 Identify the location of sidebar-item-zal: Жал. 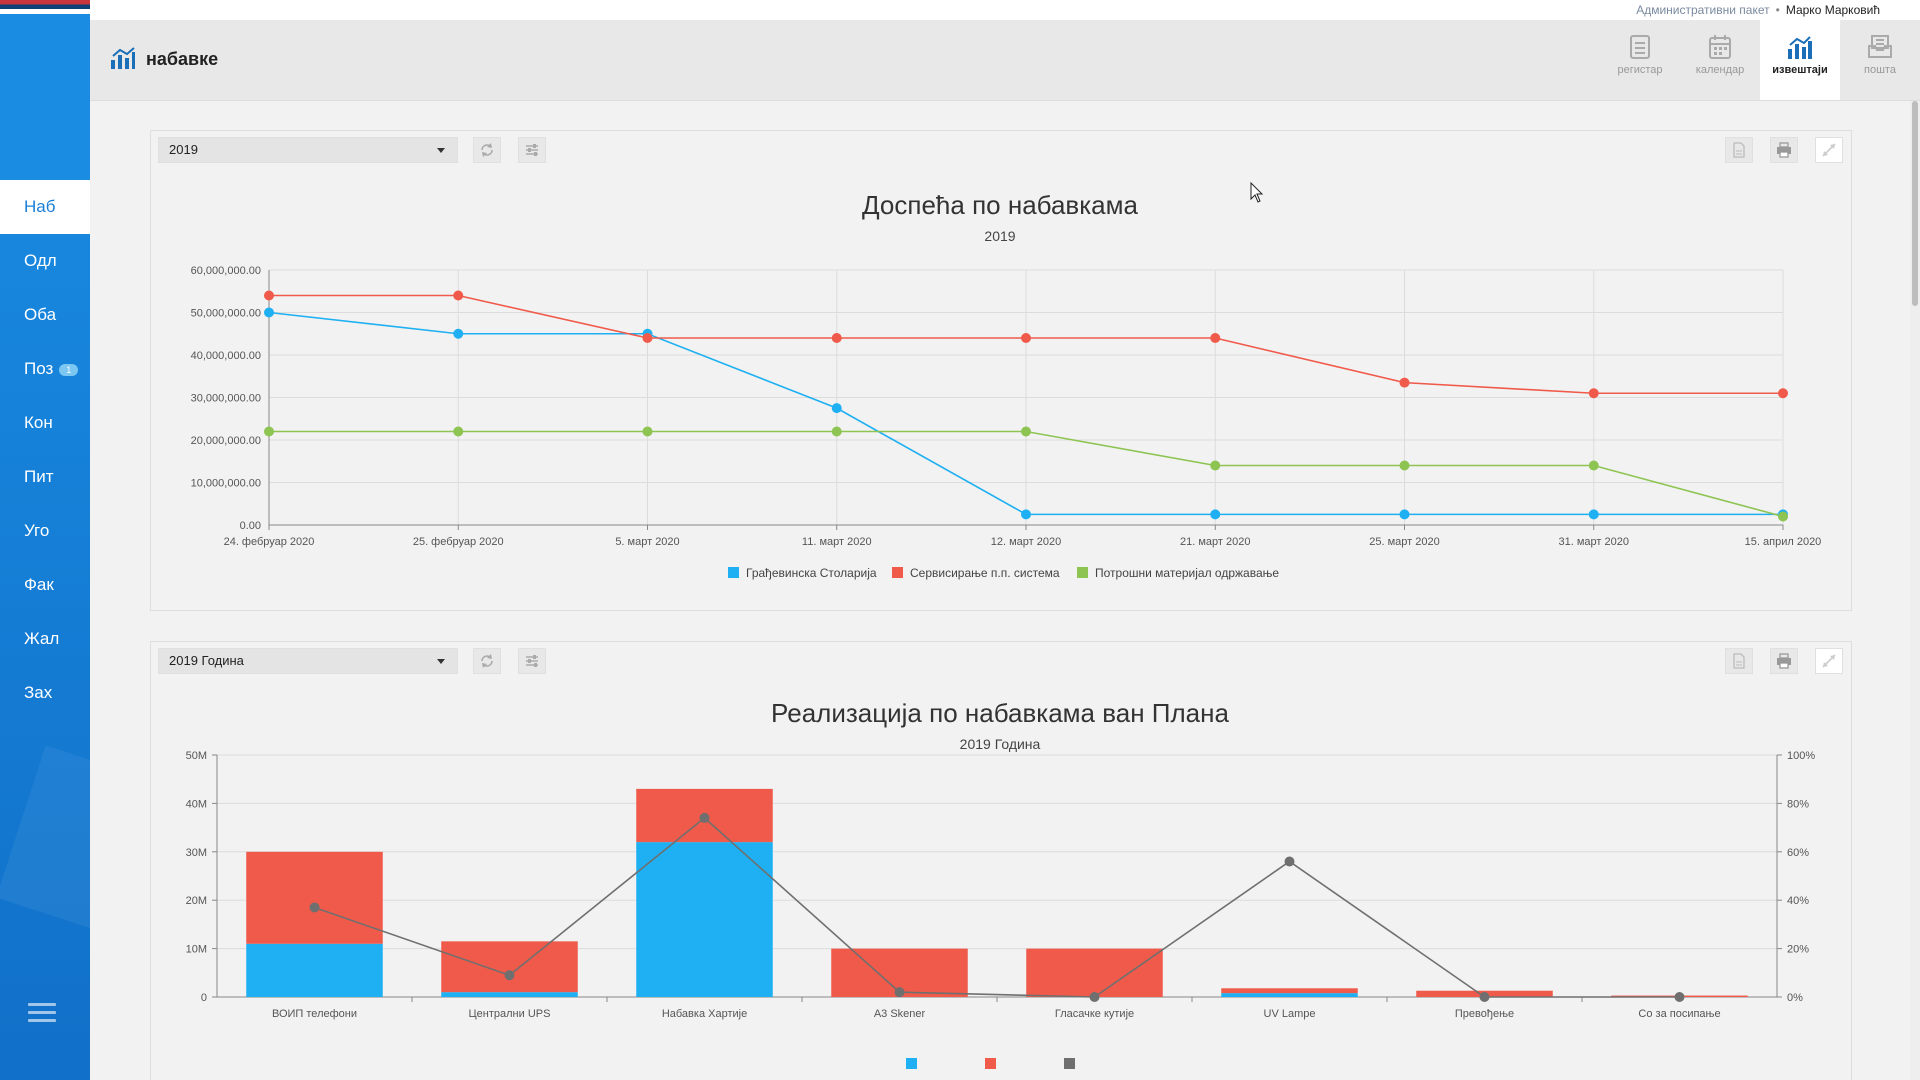
(45, 639).